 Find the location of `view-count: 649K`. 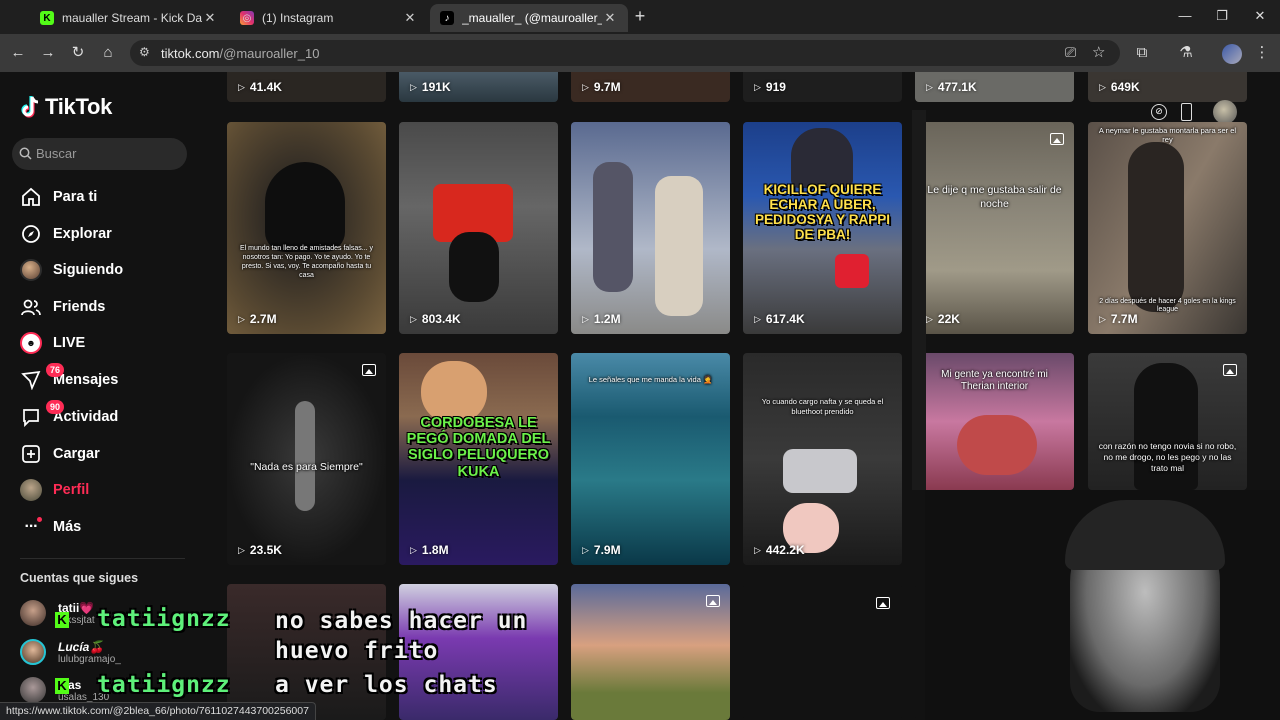

view-count: 649K is located at coordinates (1125, 87).